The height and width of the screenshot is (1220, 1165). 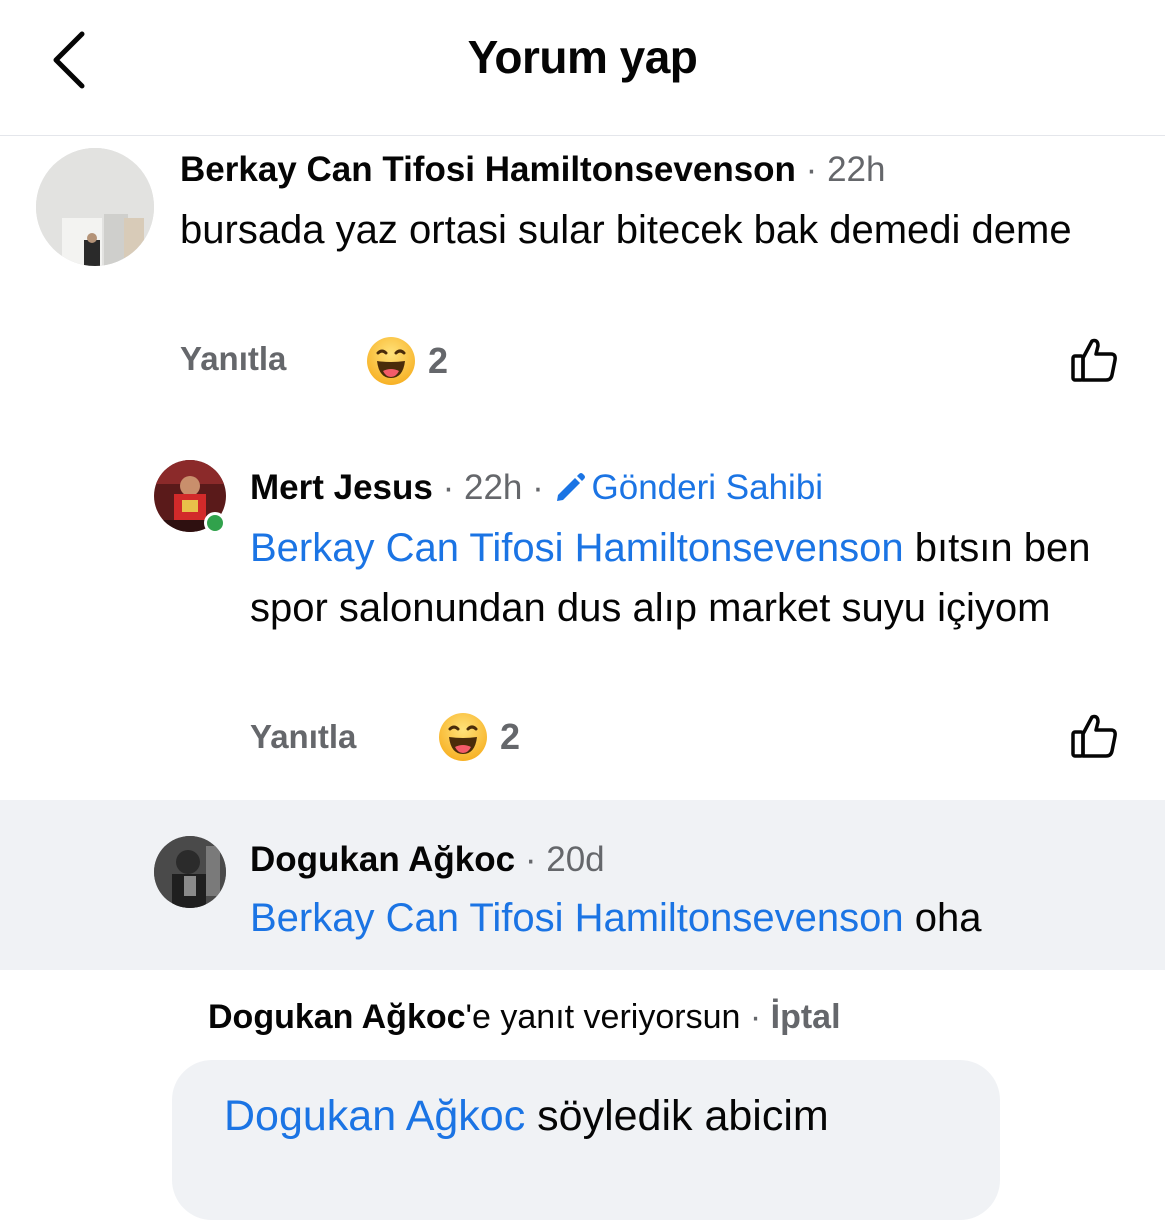 I want to click on top-bar: Yorum yap, so click(x=582, y=68).